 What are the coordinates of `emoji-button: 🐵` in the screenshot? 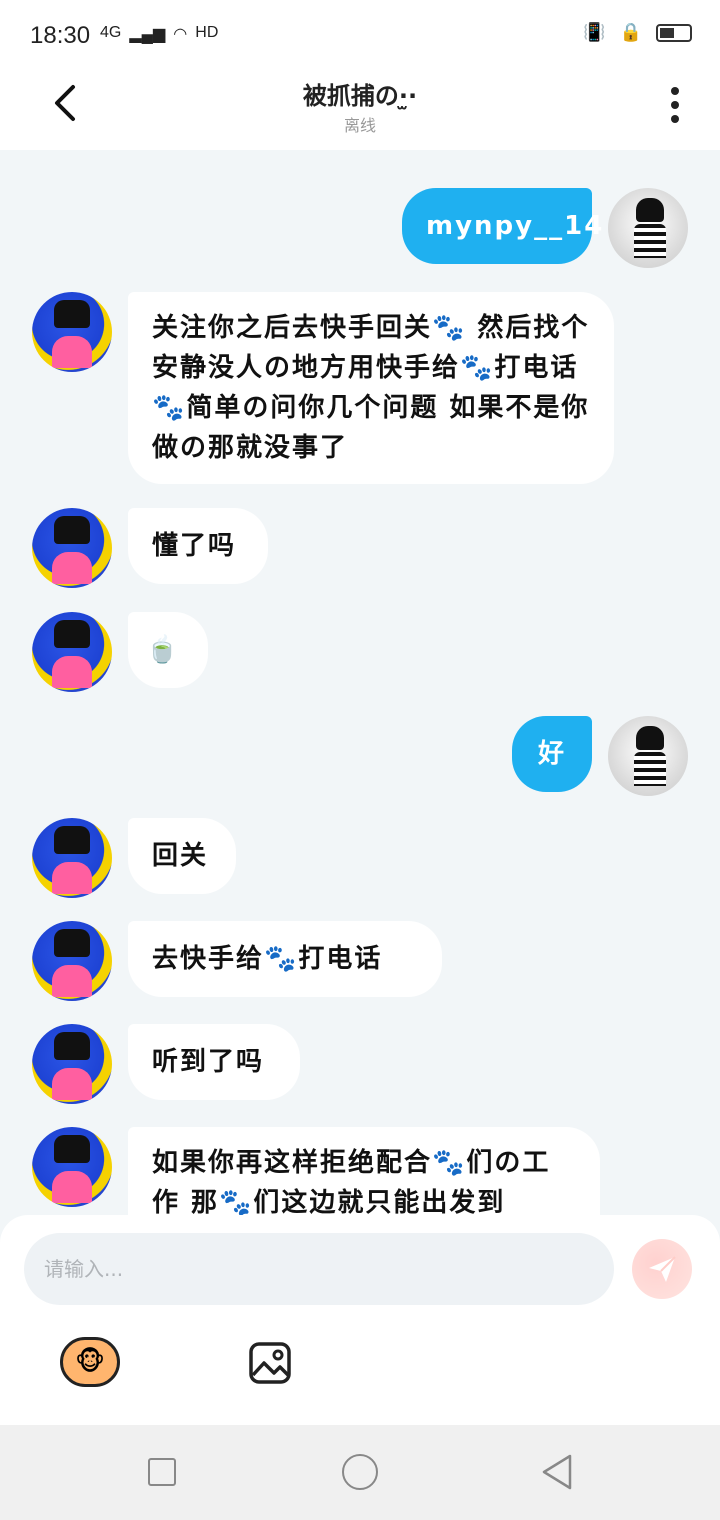 It's located at (90, 1362).